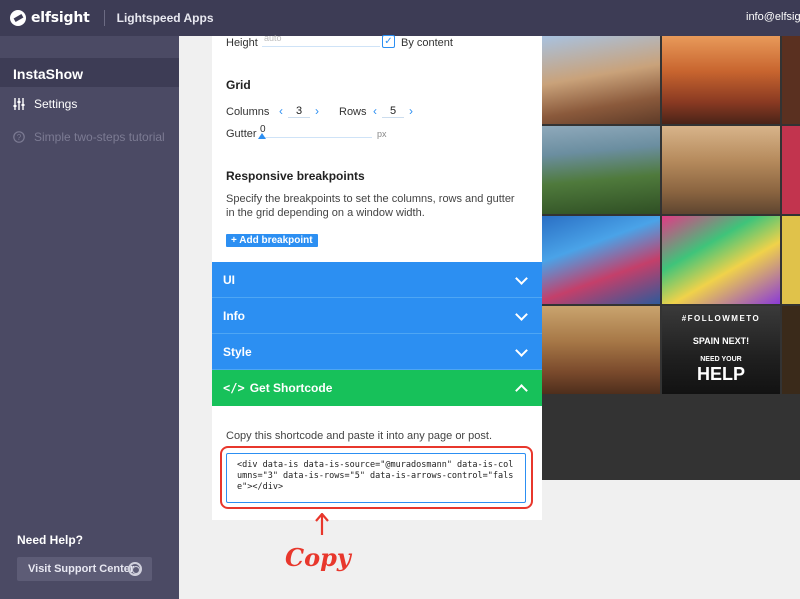 This screenshot has width=800, height=599. What do you see at coordinates (18, 18) in the screenshot?
I see `elfsight-logo-icon` at bounding box center [18, 18].